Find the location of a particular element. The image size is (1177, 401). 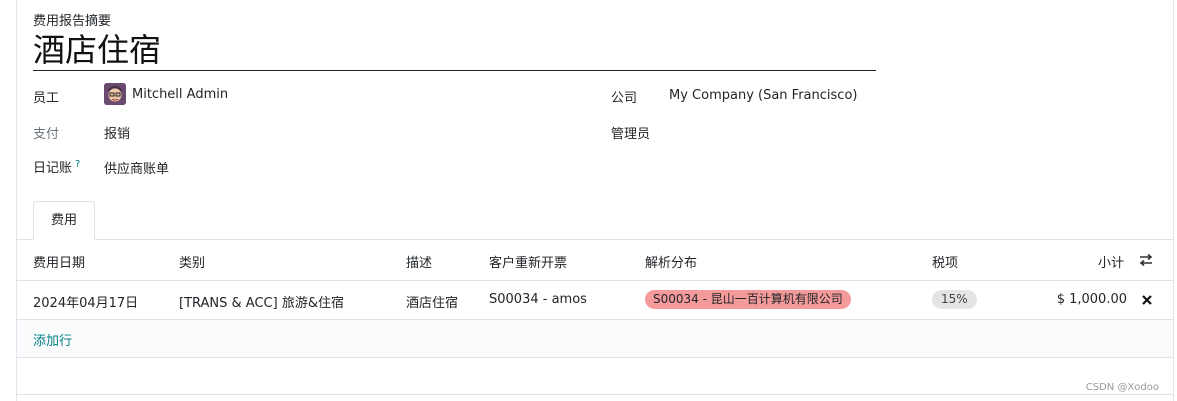

help-icon: ? is located at coordinates (77, 164).